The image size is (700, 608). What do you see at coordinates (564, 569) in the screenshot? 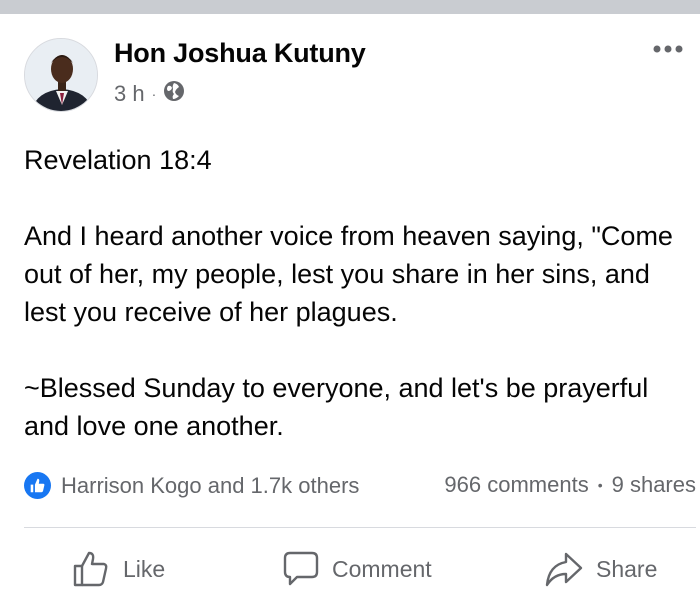
I see `share-arrow-icon` at bounding box center [564, 569].